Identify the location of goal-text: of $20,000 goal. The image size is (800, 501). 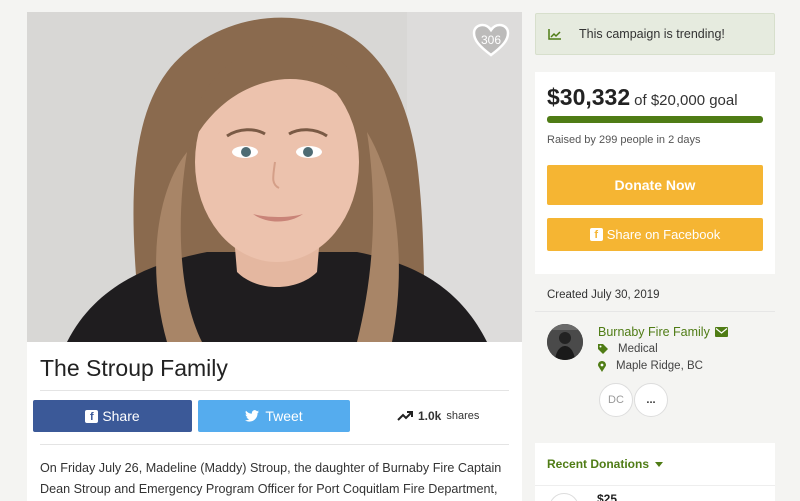
(686, 100).